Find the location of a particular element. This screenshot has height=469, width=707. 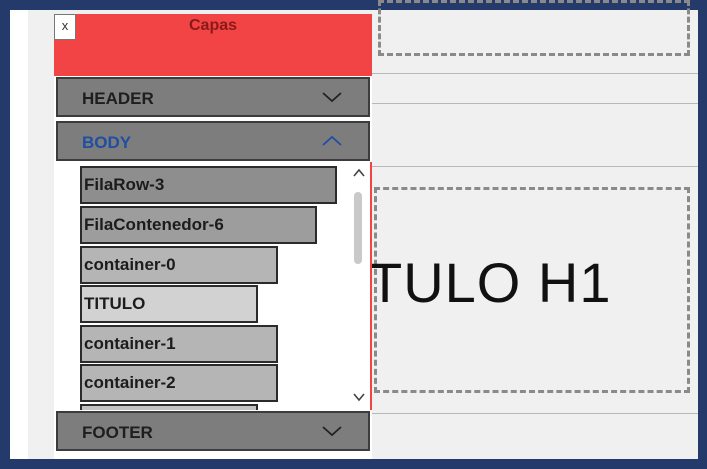

close-button: x is located at coordinates (65, 27).